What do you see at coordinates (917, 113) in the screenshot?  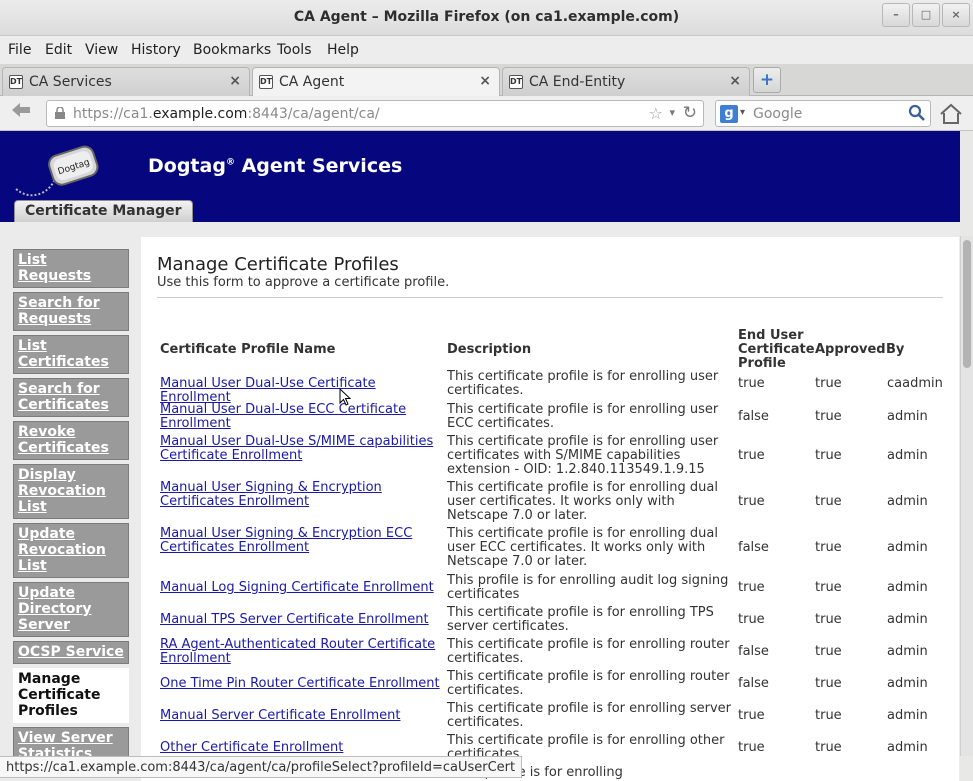 I see `search-icon` at bounding box center [917, 113].